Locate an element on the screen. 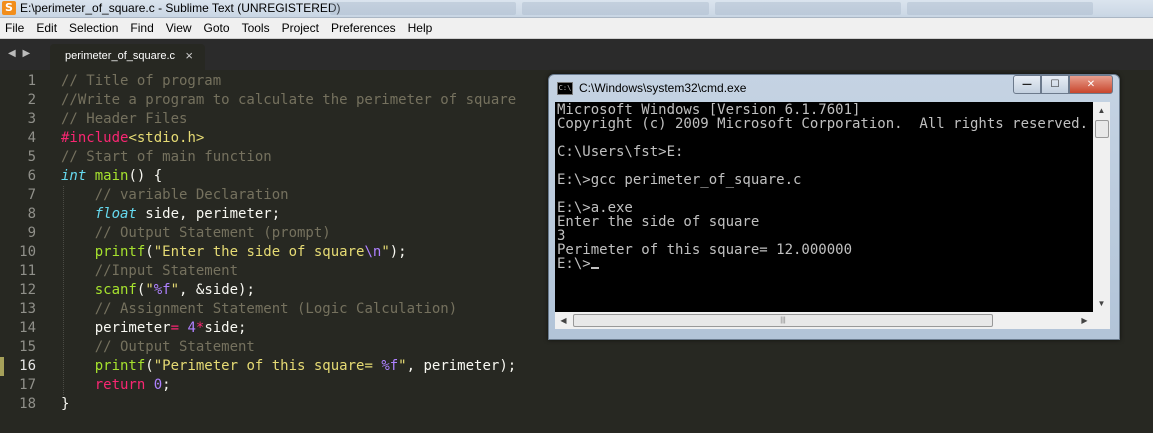  console-line: E:\>gcc perimeter_of_square.c is located at coordinates (679, 180).